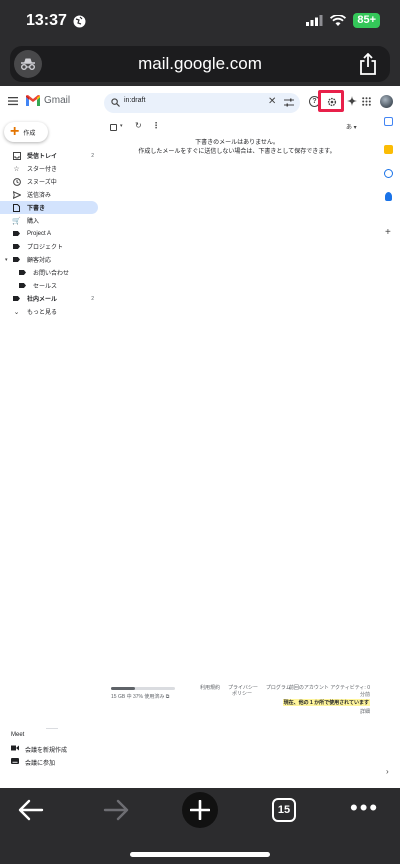 This screenshot has height=864, width=400. What do you see at coordinates (42, 313) in the screenshot?
I see `sidebar-item-label: もっと見る` at bounding box center [42, 313].